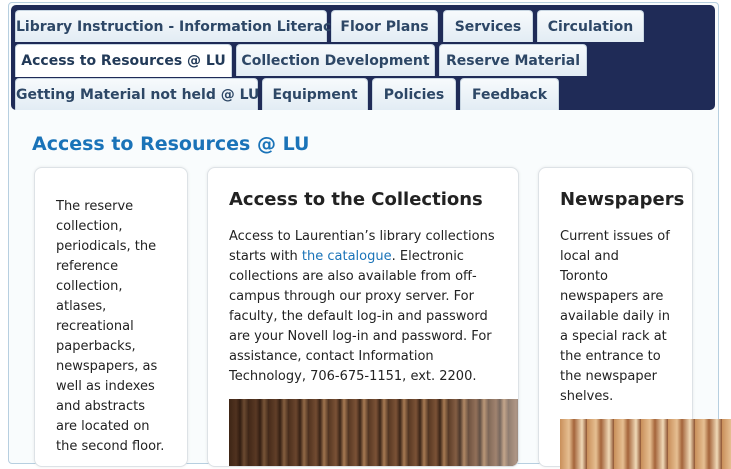 This screenshot has width=731, height=469. I want to click on page-title: Access to Resources @ LU, so click(171, 144).